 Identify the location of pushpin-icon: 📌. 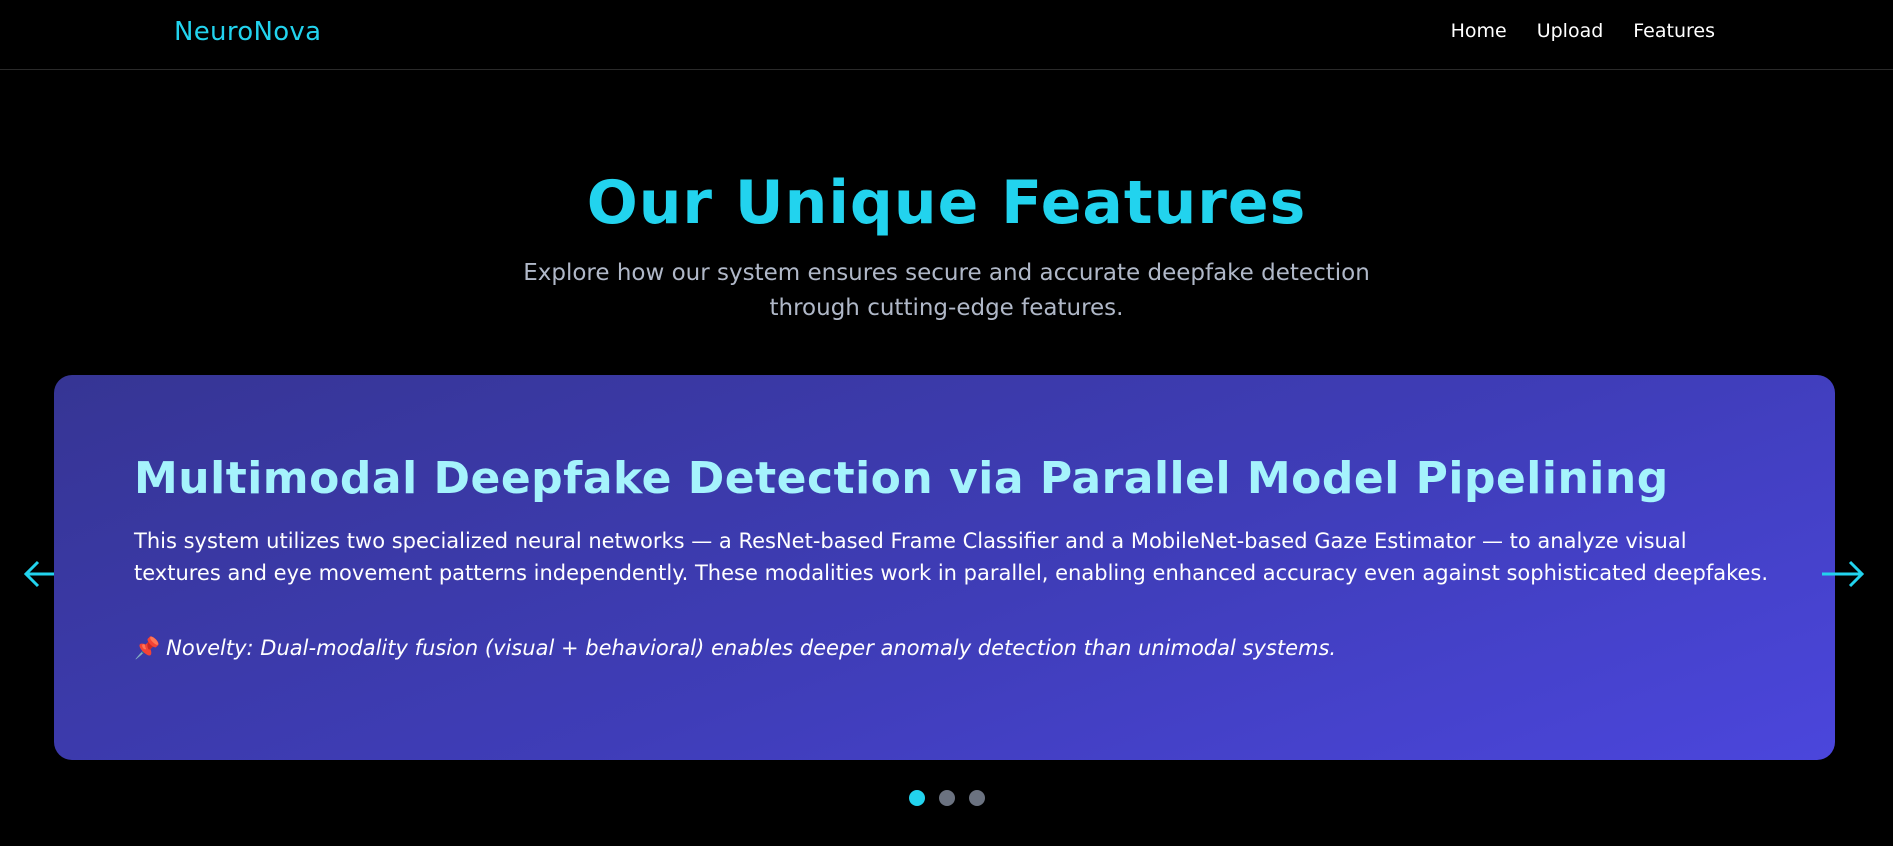
(147, 648).